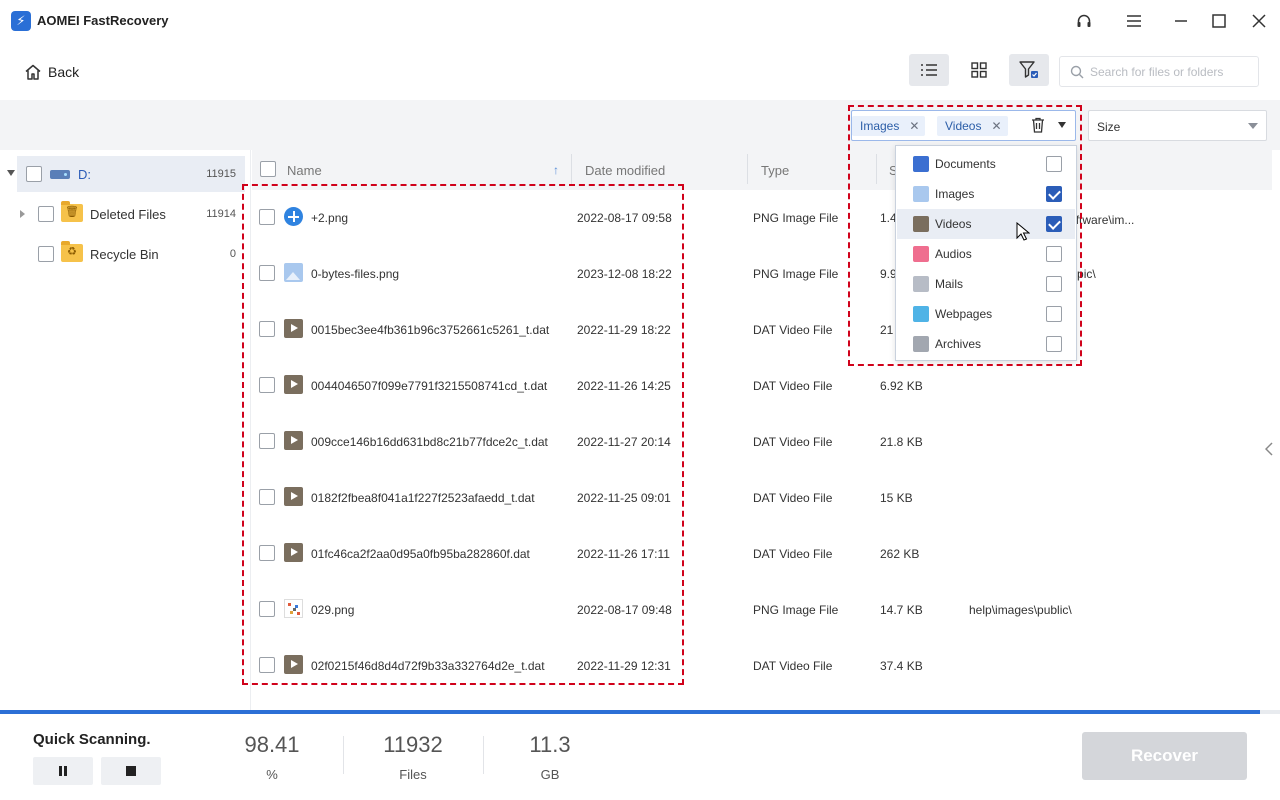 This screenshot has height=800, width=1280. Describe the element at coordinates (304, 170) in the screenshot. I see `column-header-name: Name` at that location.